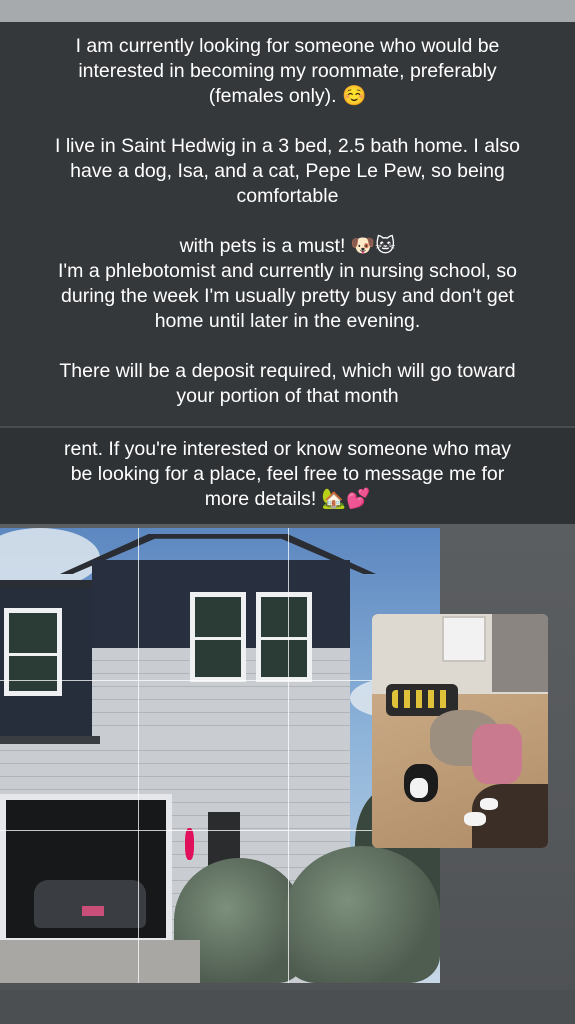 Image resolution: width=575 pixels, height=1024 pixels. What do you see at coordinates (460, 731) in the screenshot?
I see `pets-photo` at bounding box center [460, 731].